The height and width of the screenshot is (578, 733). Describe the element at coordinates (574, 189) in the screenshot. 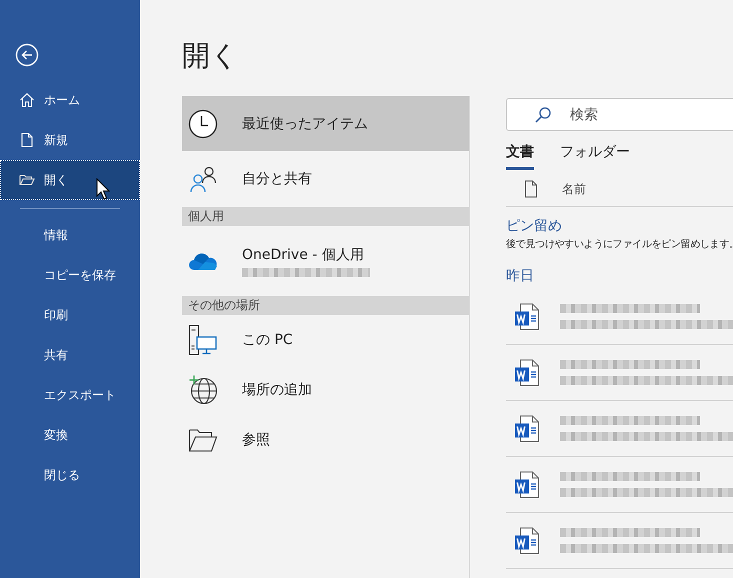

I see `column-header: 名前` at that location.